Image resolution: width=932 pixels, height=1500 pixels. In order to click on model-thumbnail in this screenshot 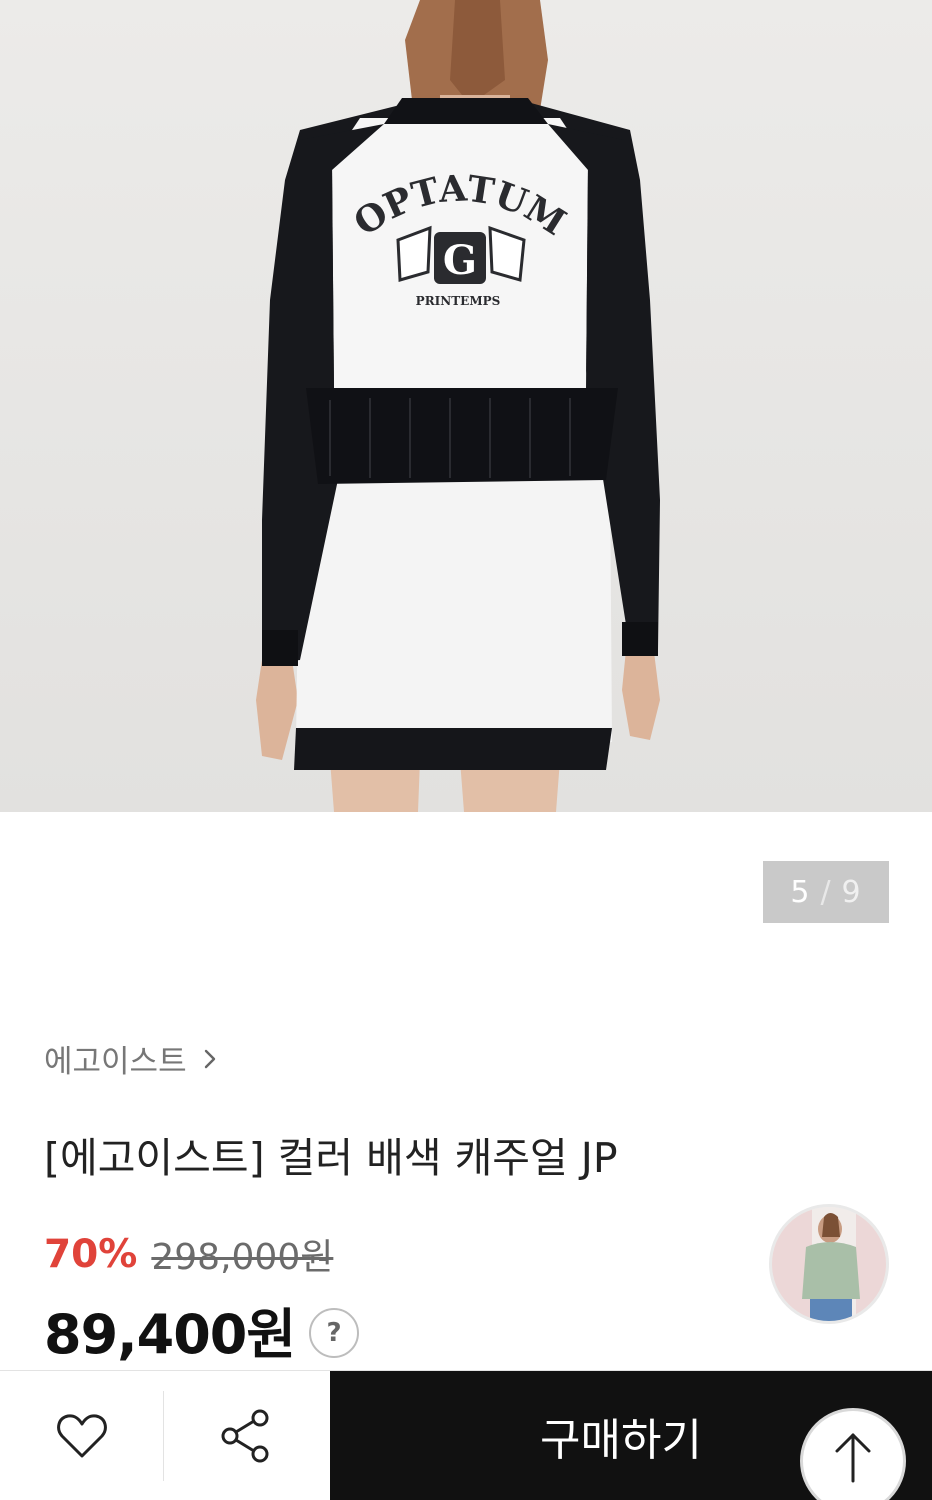, I will do `click(829, 1264)`.